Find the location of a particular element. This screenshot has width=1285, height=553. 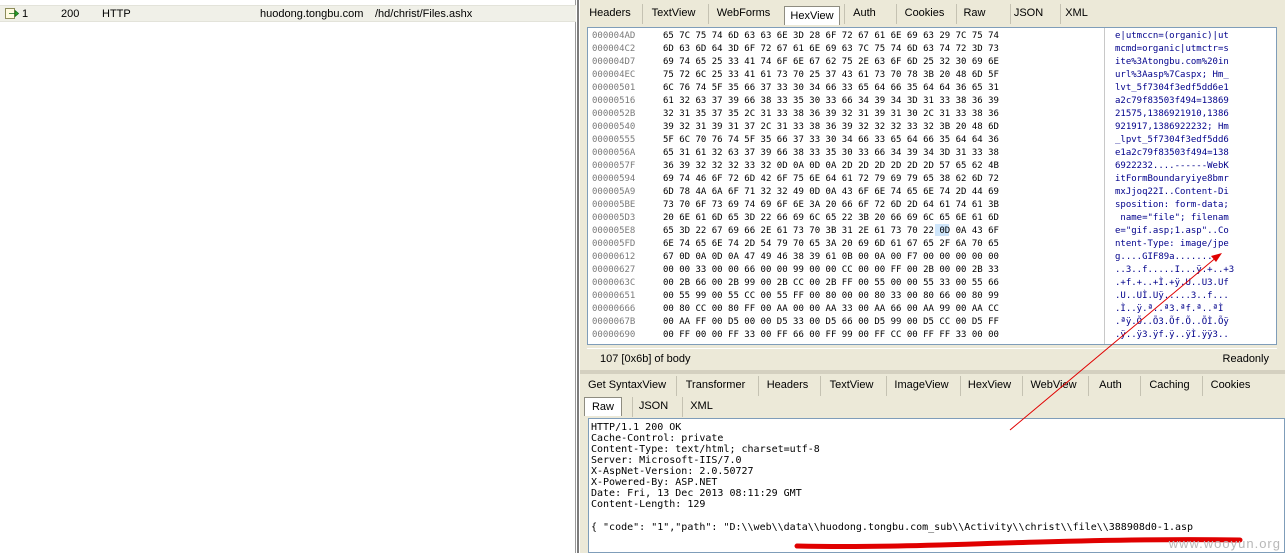

tab-resp-caching: Caching is located at coordinates (1169, 386).